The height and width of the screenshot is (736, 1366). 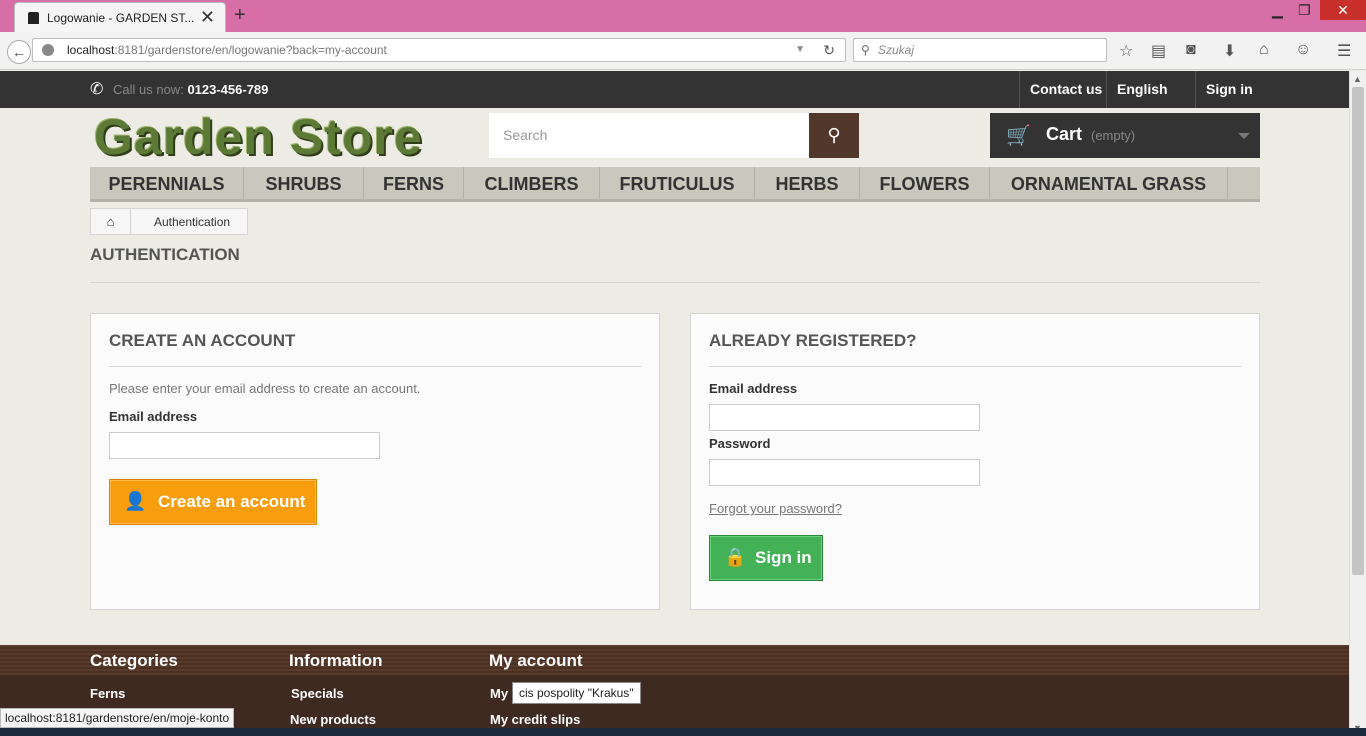 I want to click on footer-link-specials: Specials, so click(x=317, y=693).